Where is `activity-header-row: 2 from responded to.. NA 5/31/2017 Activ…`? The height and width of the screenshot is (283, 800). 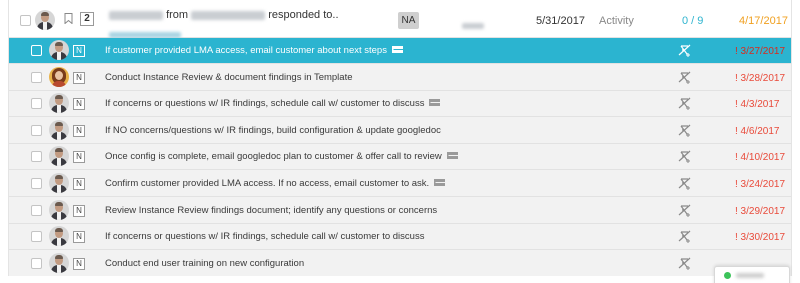 activity-header-row: 2 from responded to.. NA 5/31/2017 Activ… is located at coordinates (400, 19).